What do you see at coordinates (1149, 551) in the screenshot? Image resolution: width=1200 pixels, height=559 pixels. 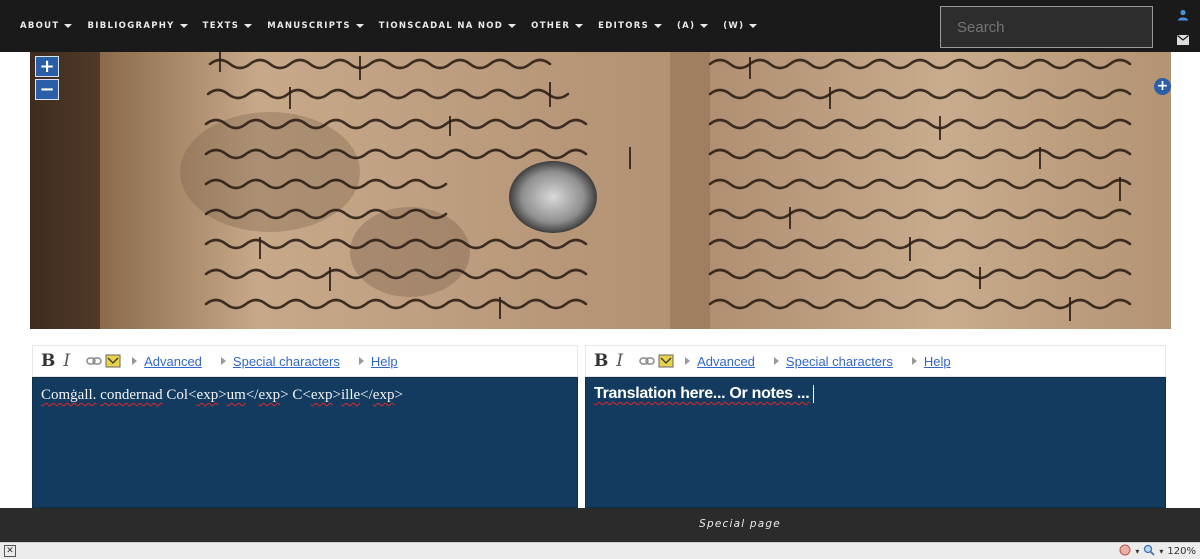 I see `zoom-icon` at bounding box center [1149, 551].